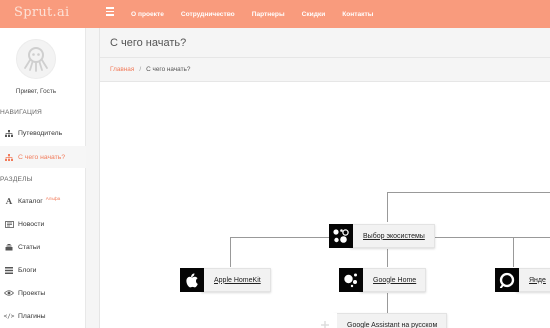 The width and height of the screenshot is (550, 328). Describe the element at coordinates (32, 293) in the screenshot. I see `sidebar-item-label: Проекты` at that location.